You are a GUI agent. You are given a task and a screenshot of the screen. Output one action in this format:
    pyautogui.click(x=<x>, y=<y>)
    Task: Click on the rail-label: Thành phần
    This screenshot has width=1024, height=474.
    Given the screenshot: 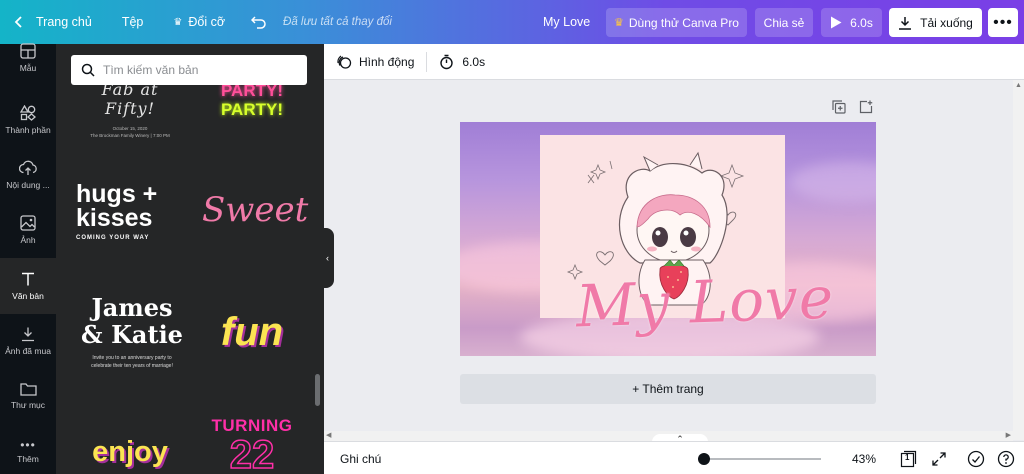 What is the action you would take?
    pyautogui.click(x=28, y=130)
    